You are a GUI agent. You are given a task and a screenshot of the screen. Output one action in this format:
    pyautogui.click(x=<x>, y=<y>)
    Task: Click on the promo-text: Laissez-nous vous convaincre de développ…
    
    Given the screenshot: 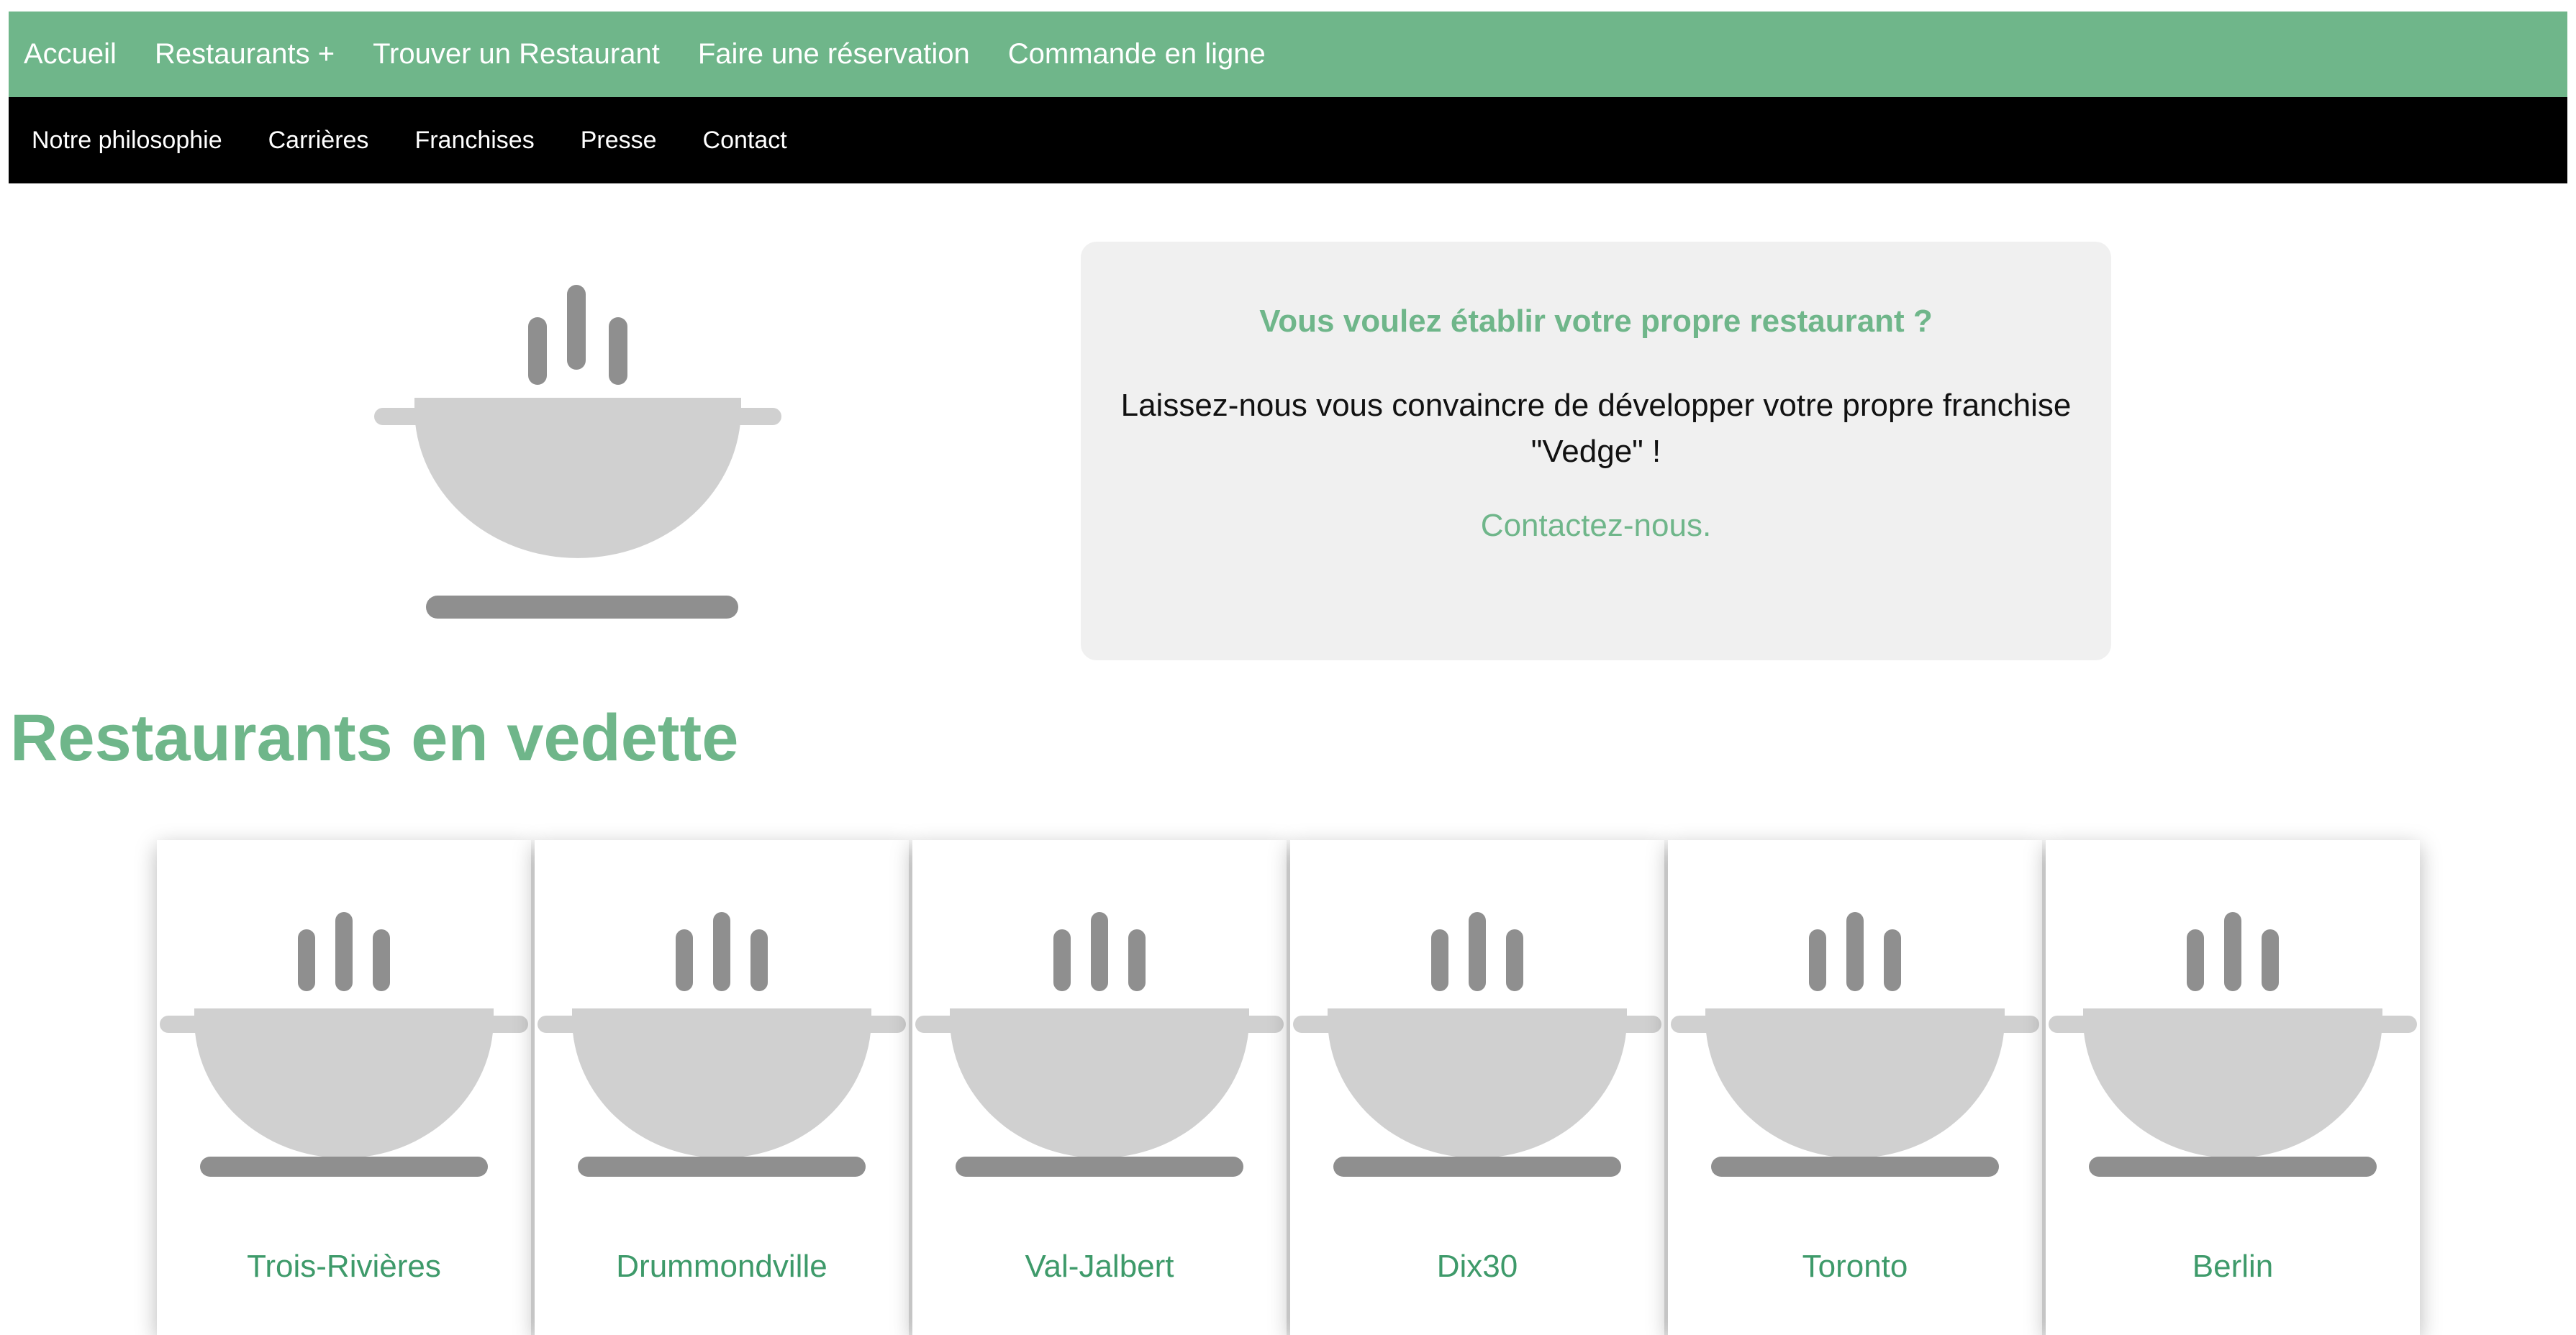 What is the action you would take?
    pyautogui.click(x=1596, y=428)
    